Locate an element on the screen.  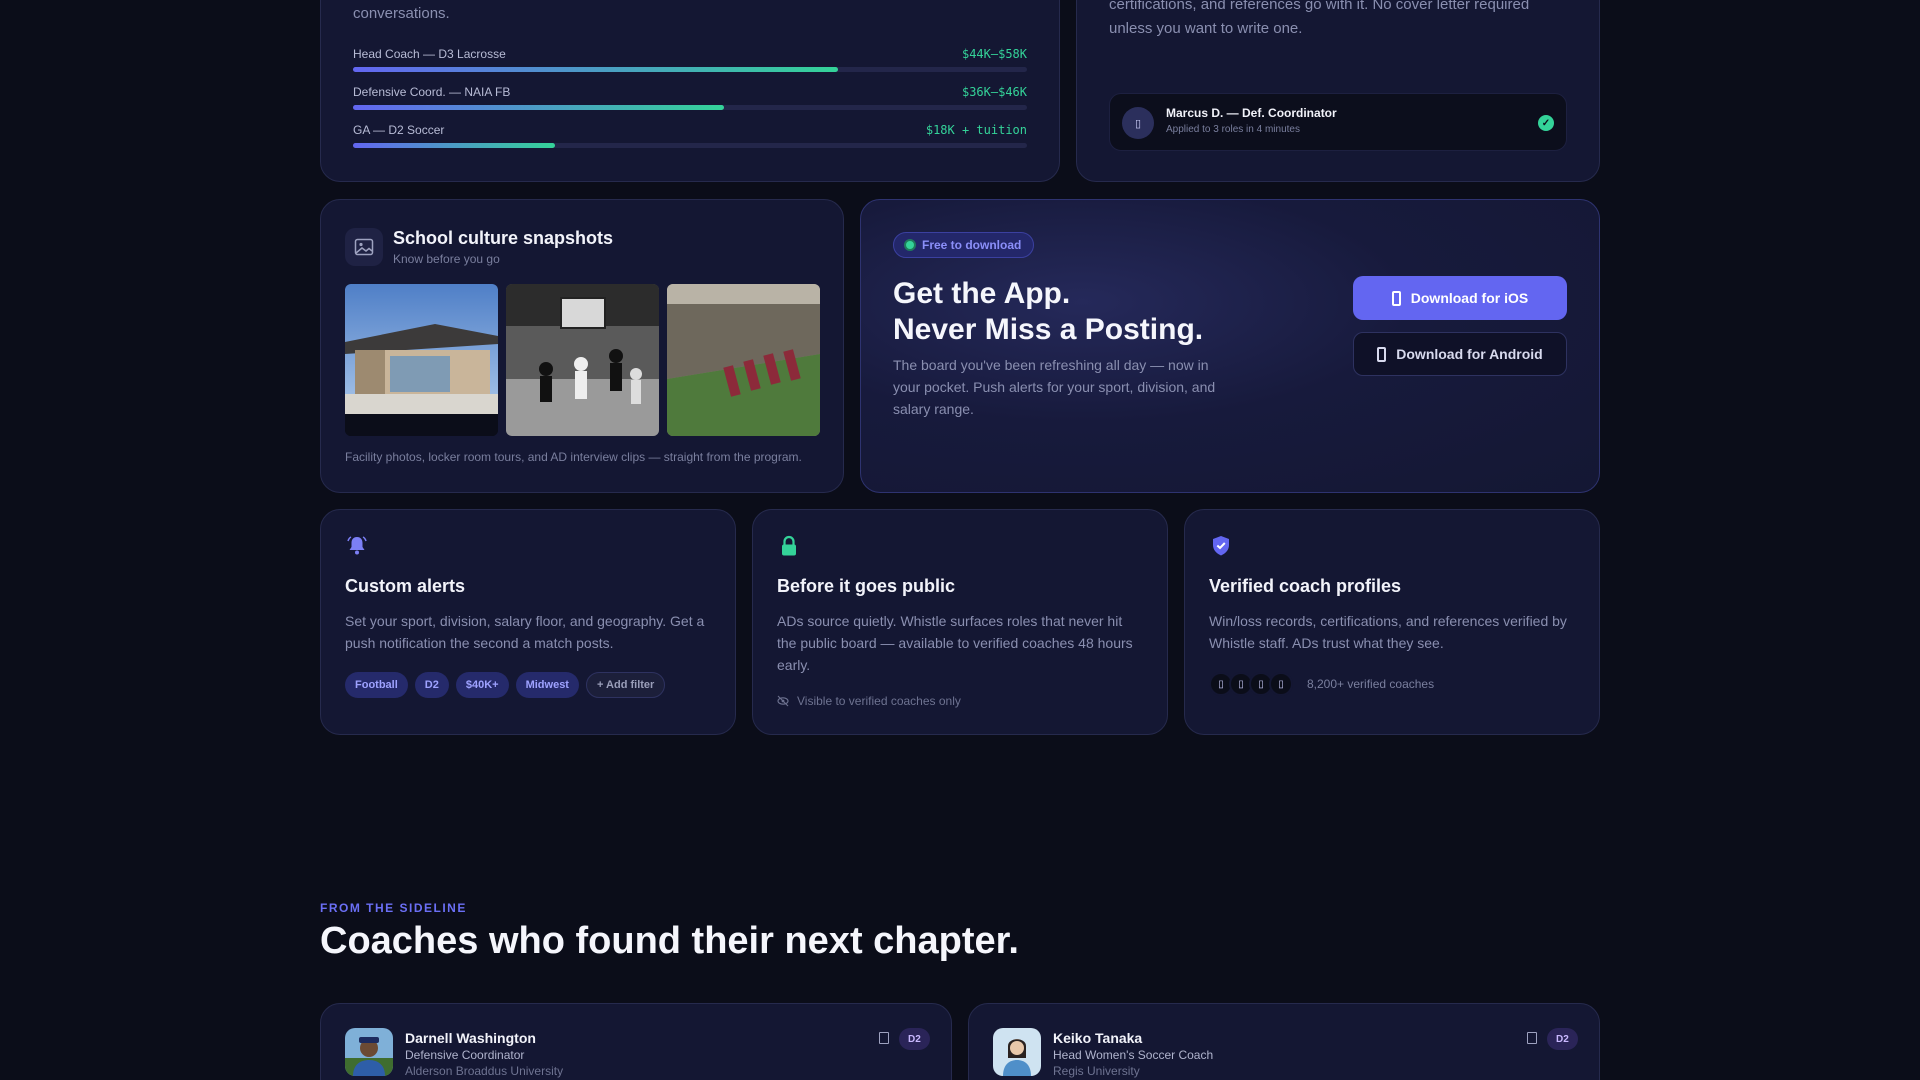
image-icon is located at coordinates (364, 247).